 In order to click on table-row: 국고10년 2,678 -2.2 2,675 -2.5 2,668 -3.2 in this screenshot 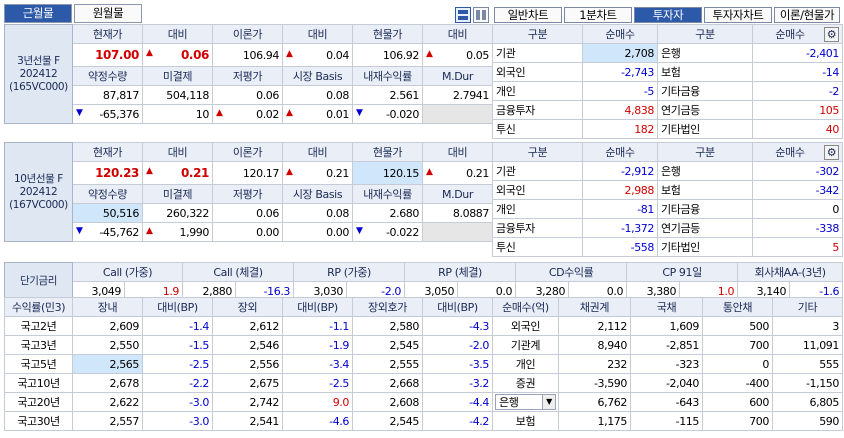, I will do `click(248, 383)`.